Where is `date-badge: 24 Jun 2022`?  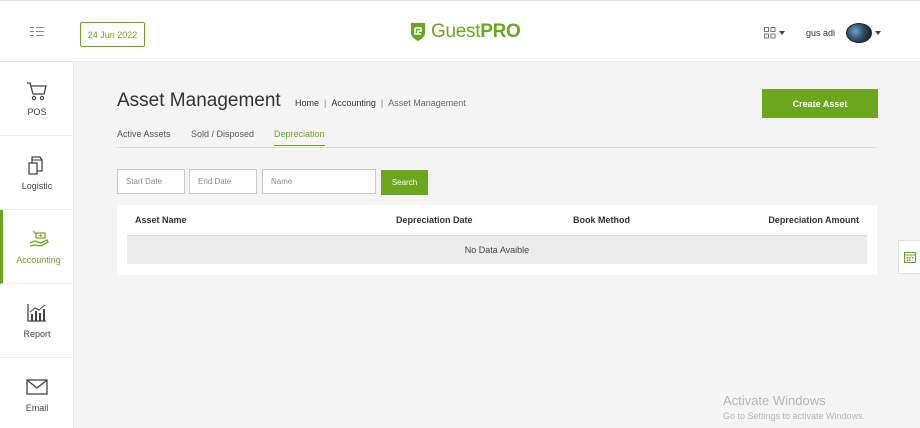
date-badge: 24 Jun 2022 is located at coordinates (112, 34).